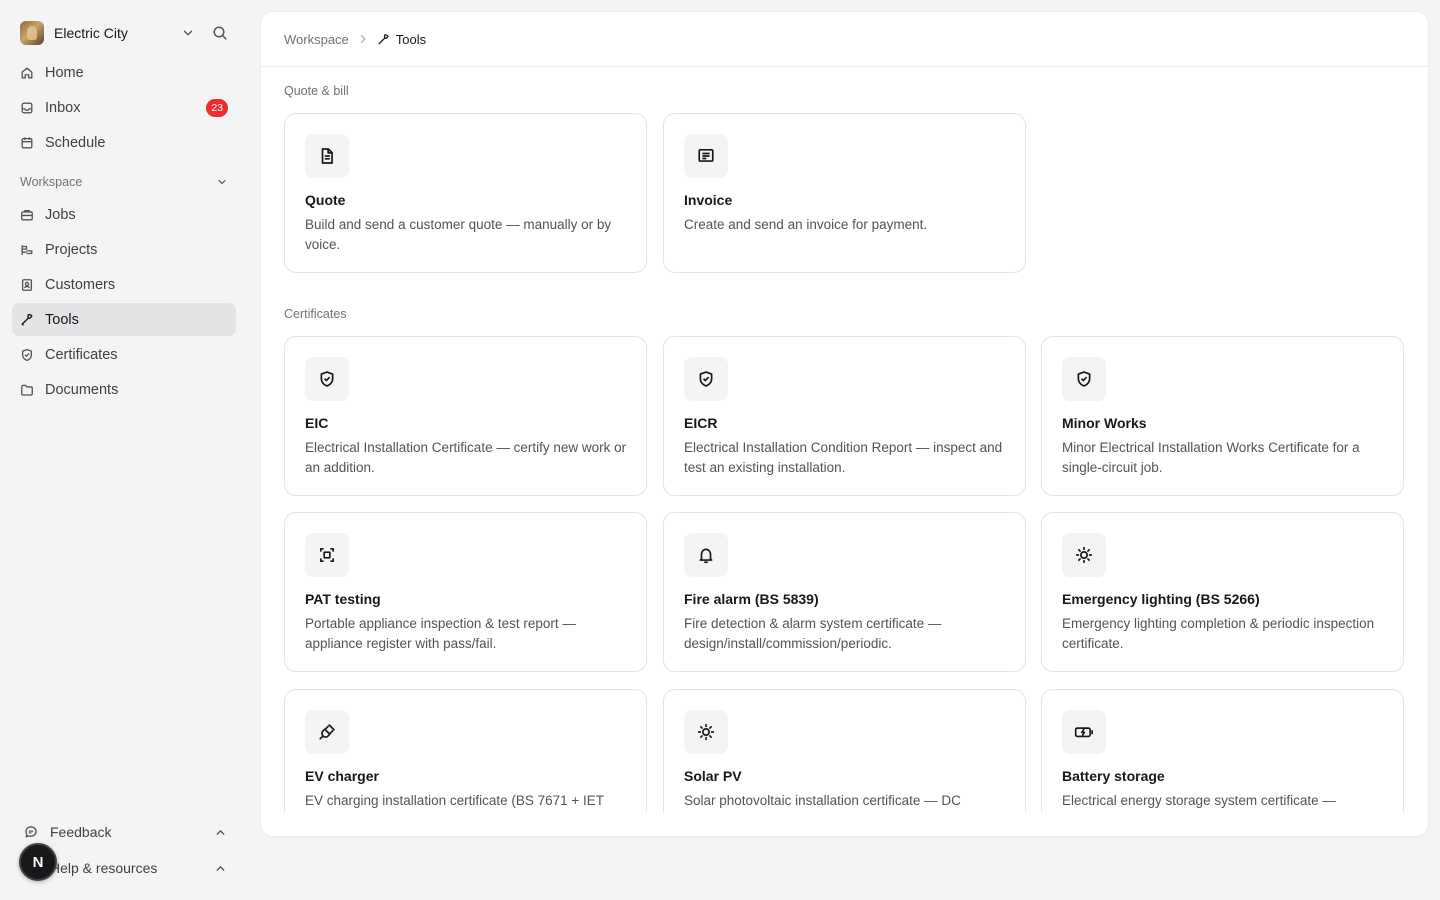  Describe the element at coordinates (327, 555) in the screenshot. I see `scan-icon` at that location.